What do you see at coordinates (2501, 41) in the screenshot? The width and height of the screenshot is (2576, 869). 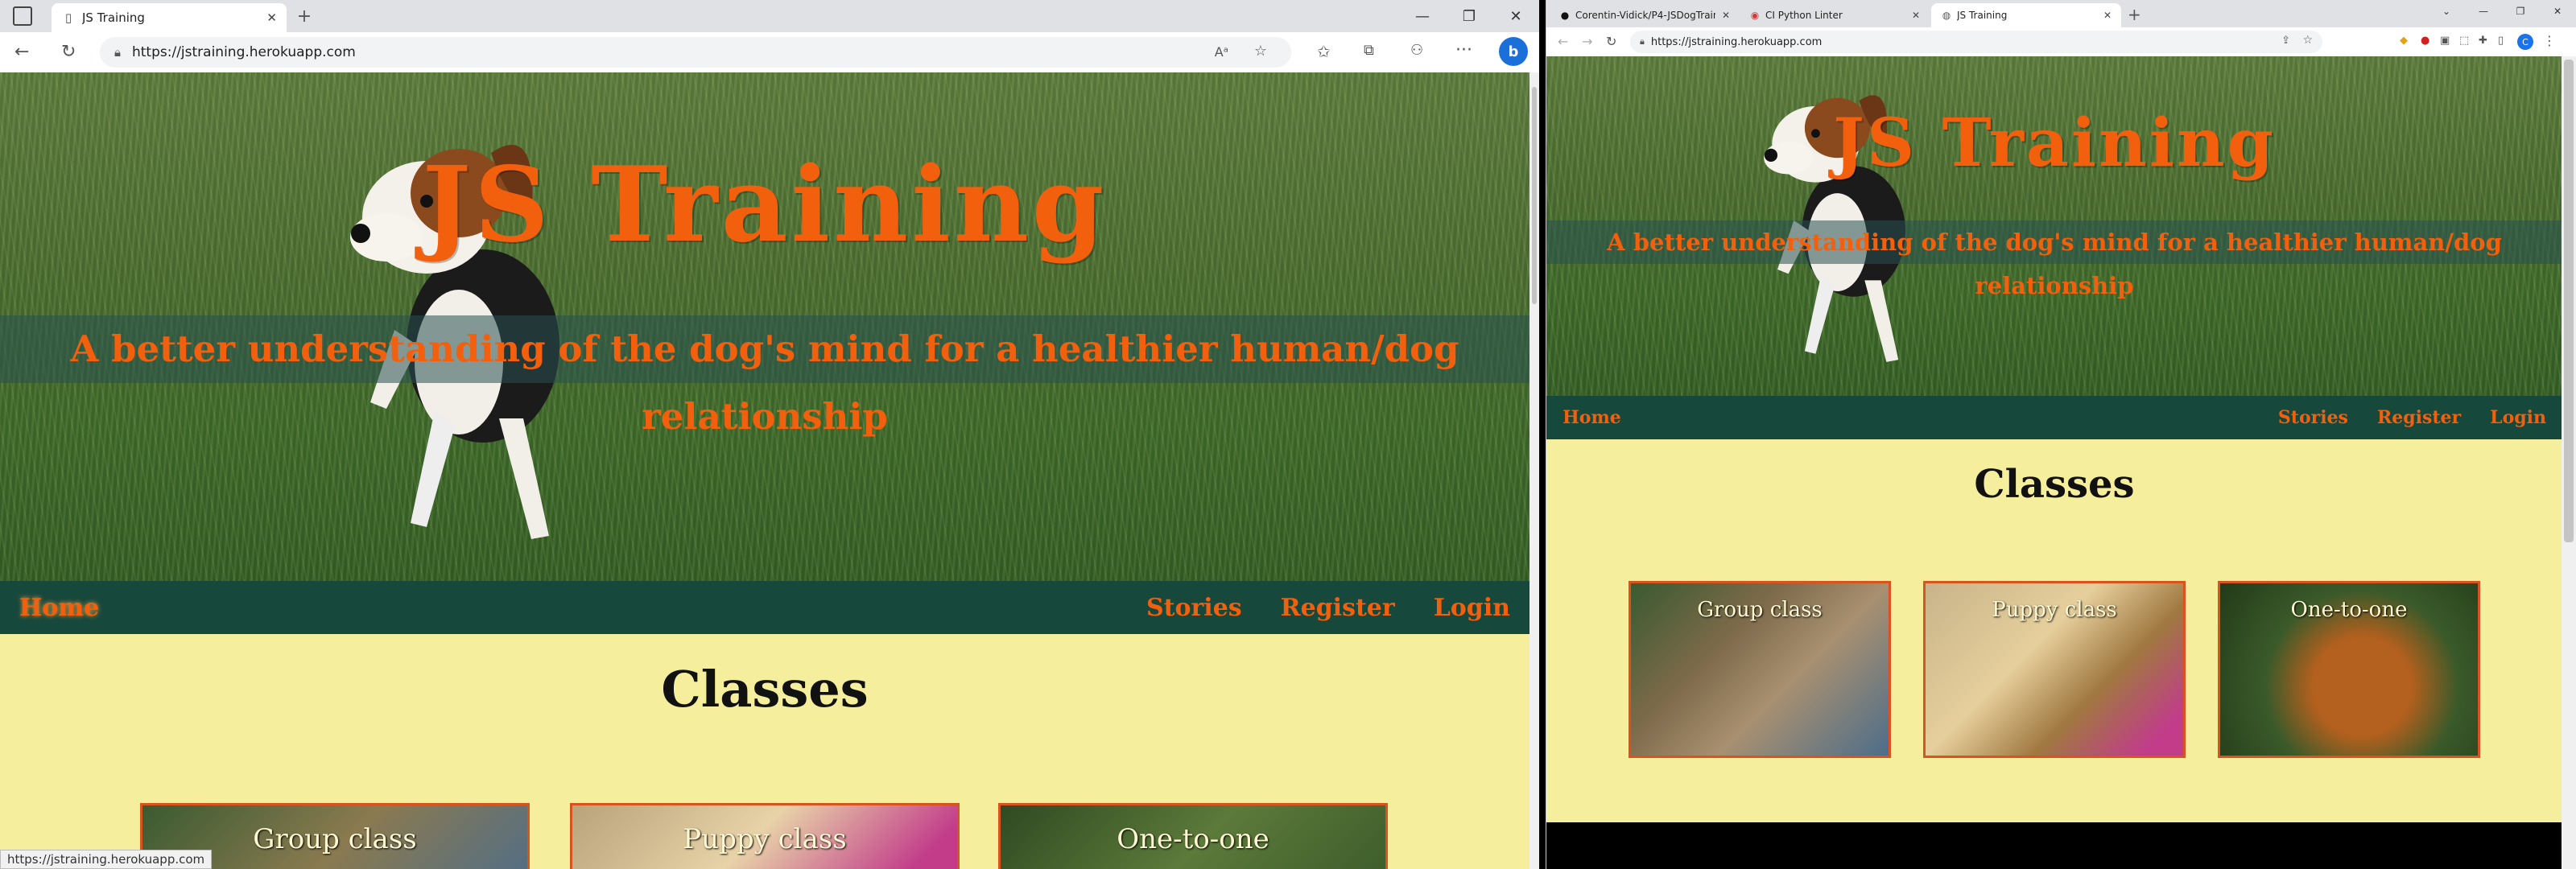 I see `side-panel-icon: ▯` at bounding box center [2501, 41].